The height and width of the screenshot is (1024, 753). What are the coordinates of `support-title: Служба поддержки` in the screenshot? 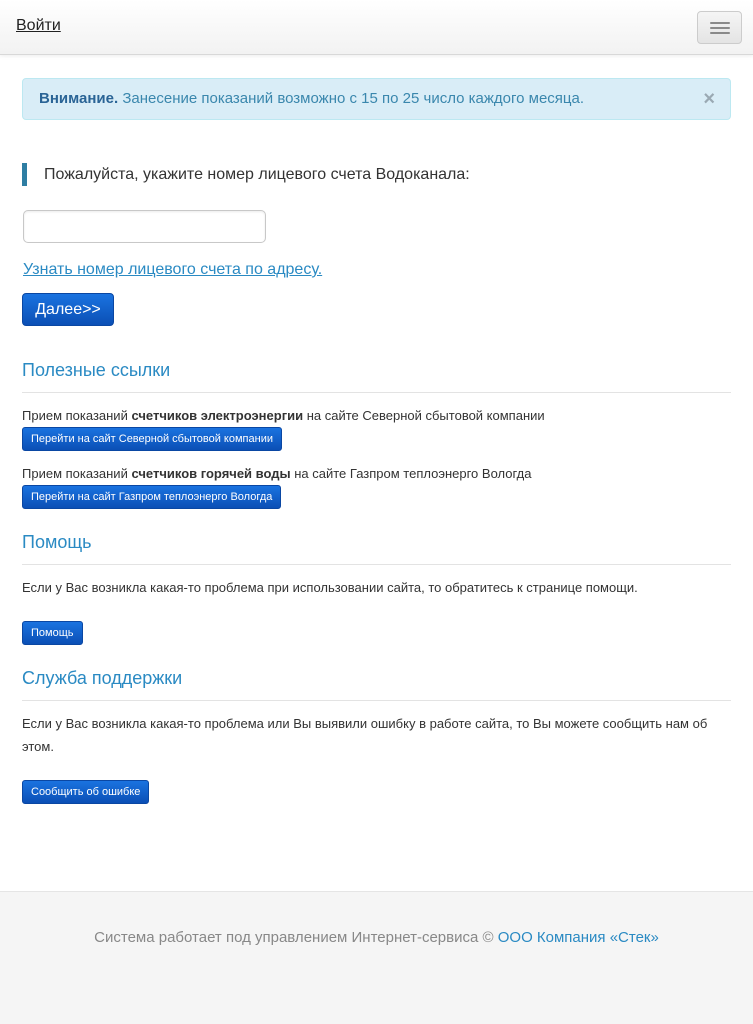 It's located at (102, 678).